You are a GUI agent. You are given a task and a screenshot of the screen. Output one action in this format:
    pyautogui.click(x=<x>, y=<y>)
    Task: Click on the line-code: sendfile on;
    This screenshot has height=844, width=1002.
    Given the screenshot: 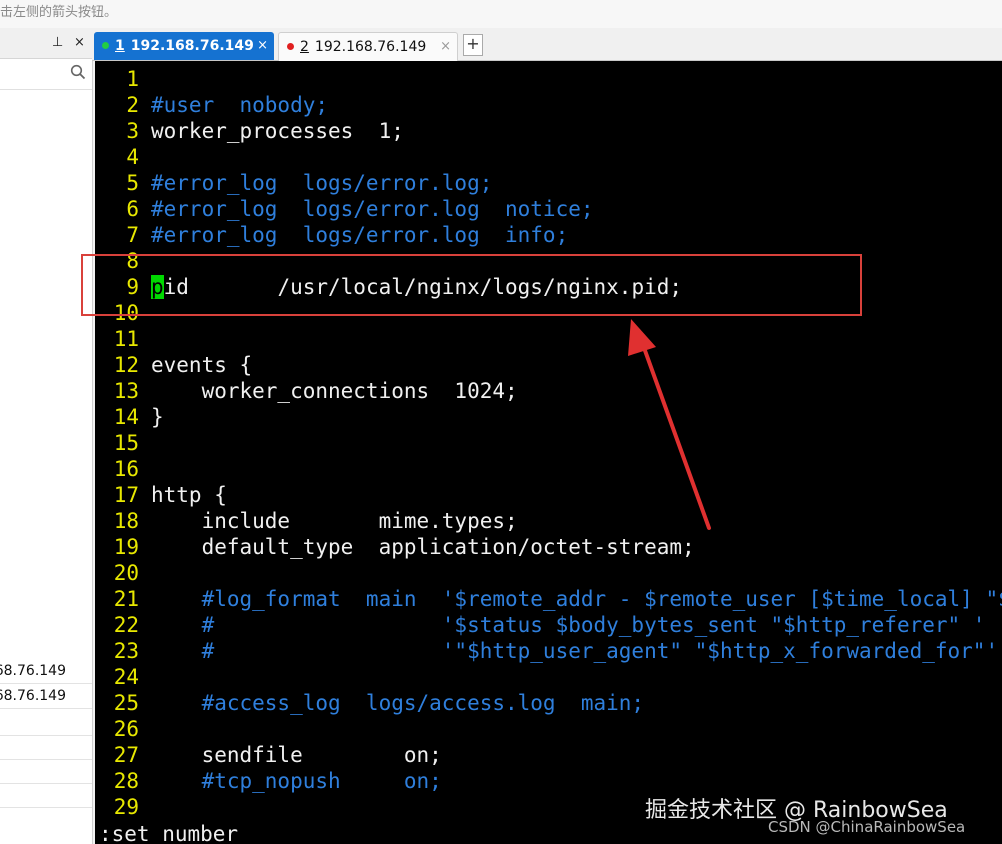 What is the action you would take?
    pyautogui.click(x=290, y=755)
    